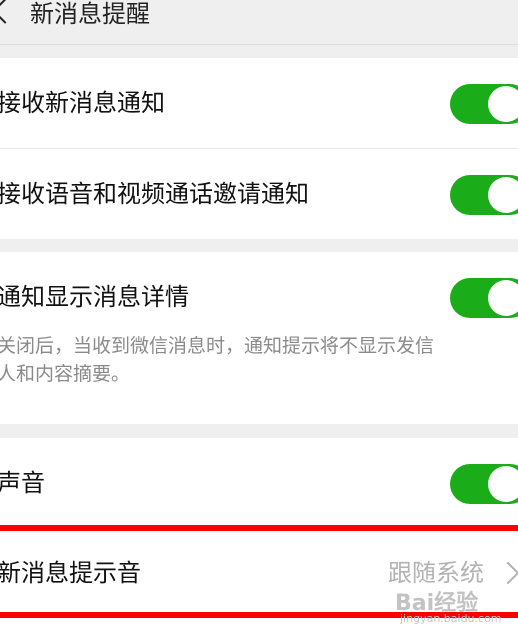 The height and width of the screenshot is (632, 518). I want to click on highlight-line-top, so click(259, 528).